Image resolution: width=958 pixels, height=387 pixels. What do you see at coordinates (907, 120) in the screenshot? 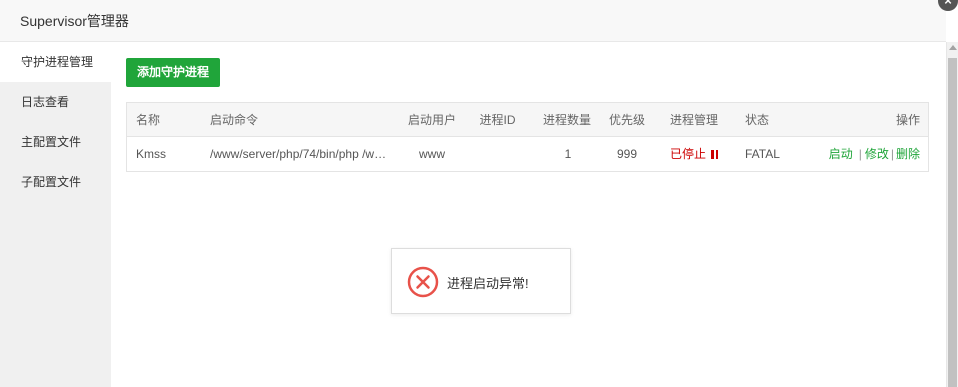
I see `header-ops: 操作` at bounding box center [907, 120].